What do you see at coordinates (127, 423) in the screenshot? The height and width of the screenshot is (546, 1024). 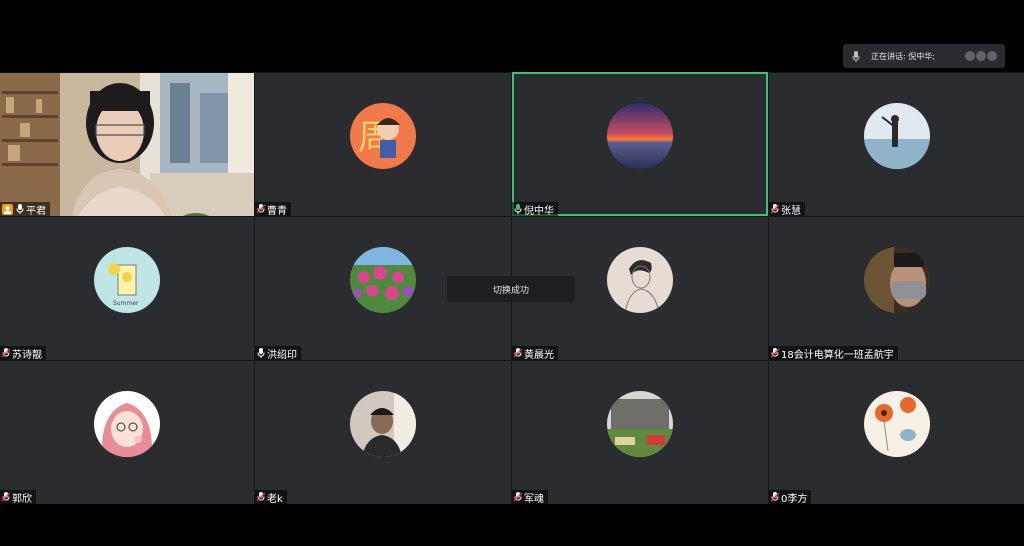 I see `cartoon-girl-avatar` at bounding box center [127, 423].